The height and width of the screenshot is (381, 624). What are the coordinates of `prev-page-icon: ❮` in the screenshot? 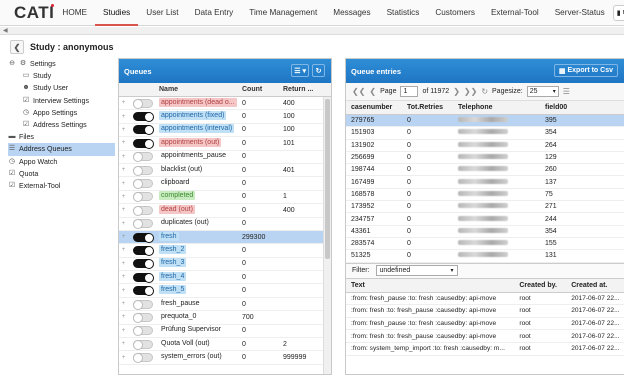 It's located at (372, 91).